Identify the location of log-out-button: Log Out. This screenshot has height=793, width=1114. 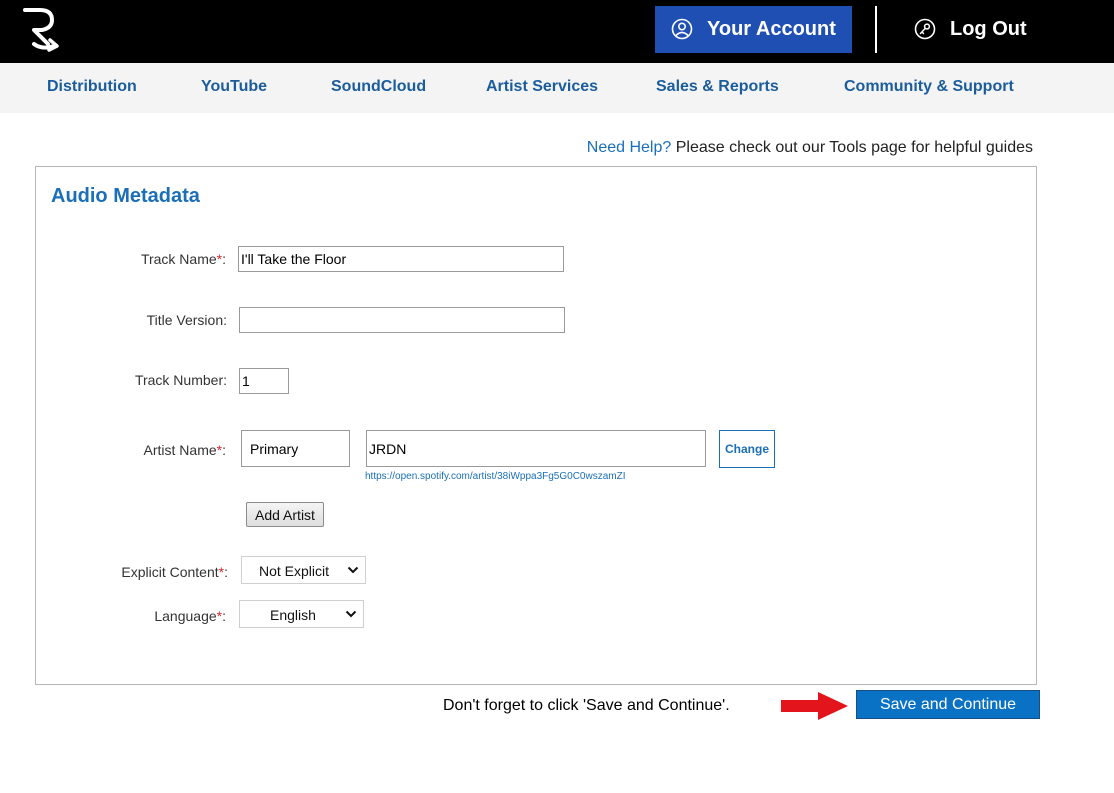
(975, 29).